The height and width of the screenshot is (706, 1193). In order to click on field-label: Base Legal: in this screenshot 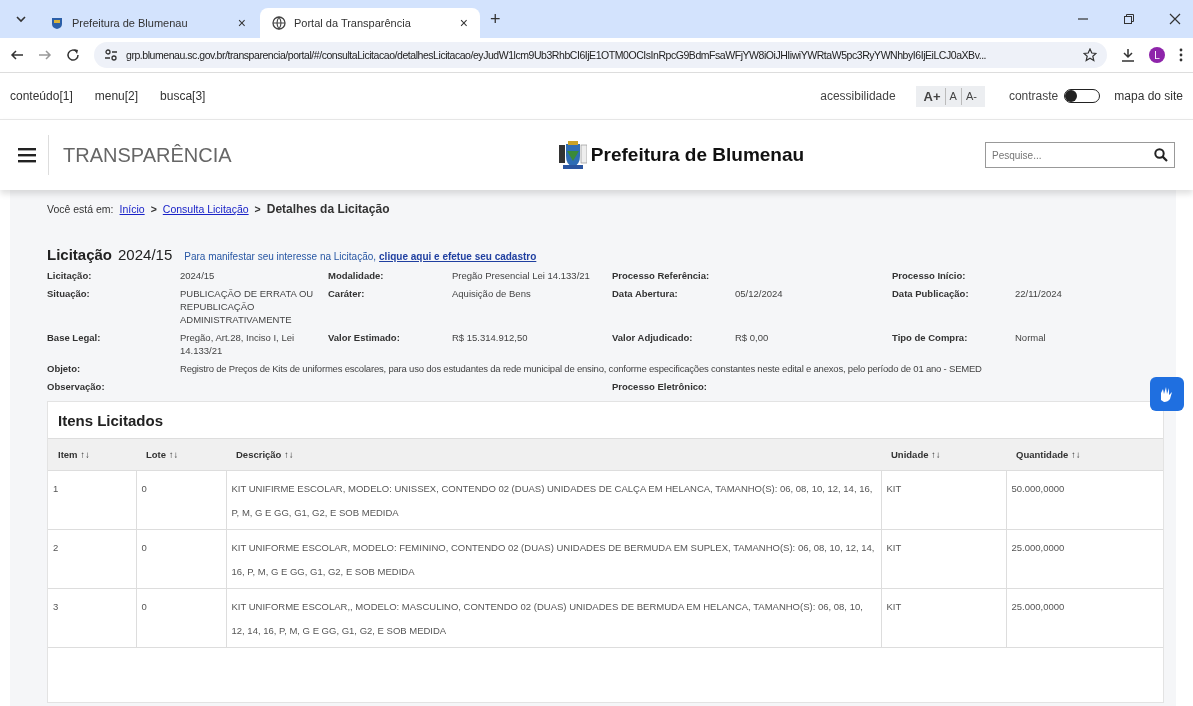, I will do `click(74, 338)`.